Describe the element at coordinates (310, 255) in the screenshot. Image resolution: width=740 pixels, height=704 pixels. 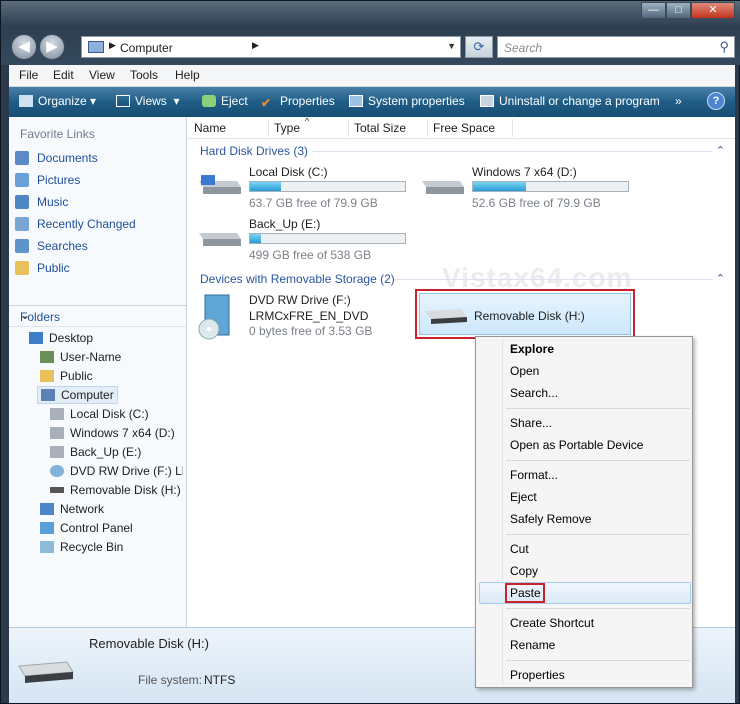
I see `drive-free-space: 499 GB free of 538 GB` at that location.